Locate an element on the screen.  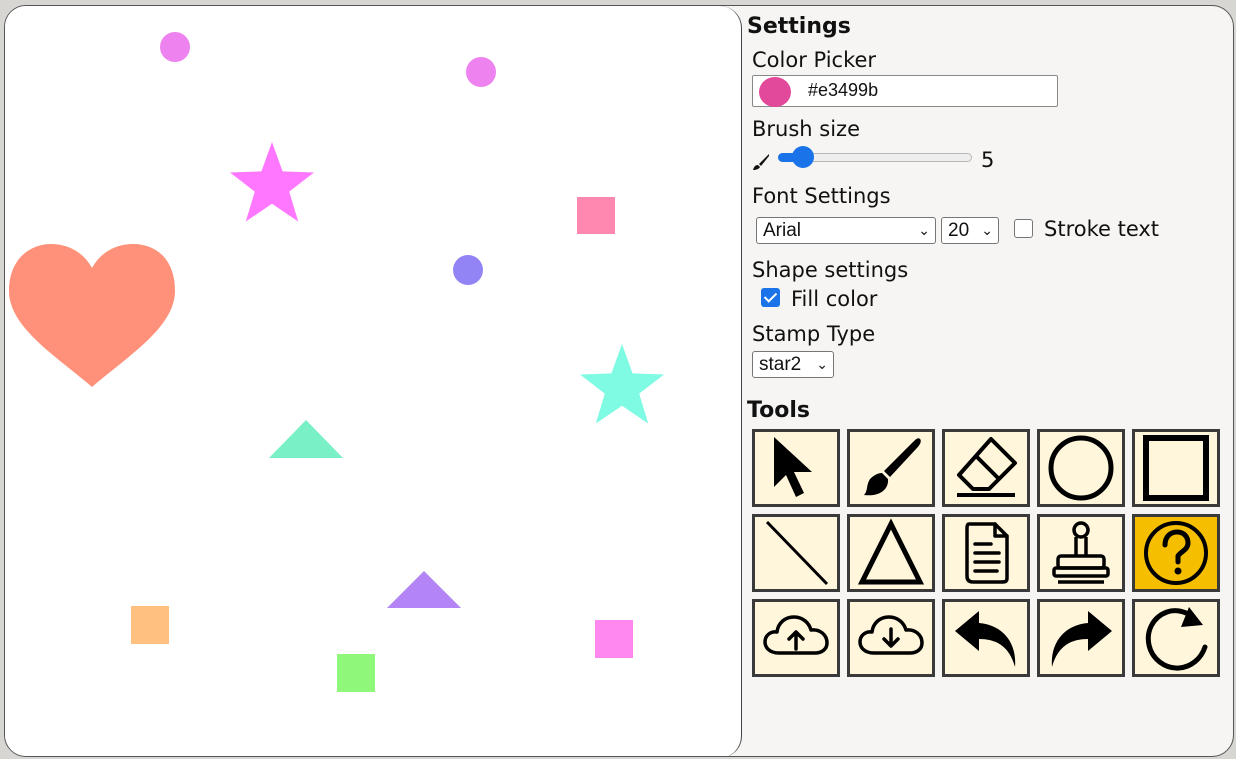
redo-arrow-icon is located at coordinates (1081, 639).